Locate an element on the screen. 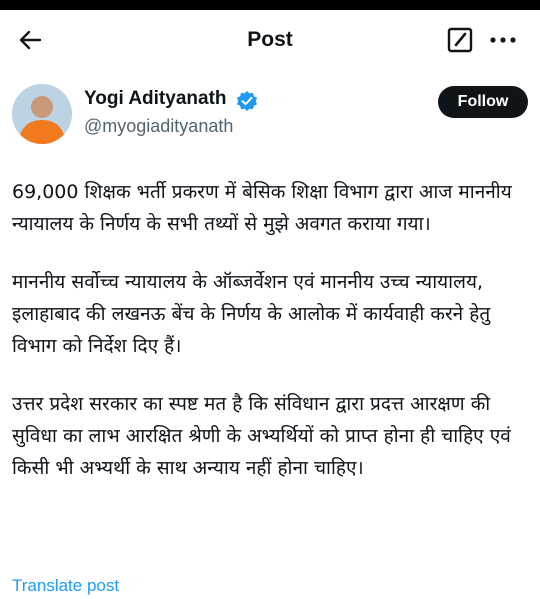  author-name: Yogi Adityanath is located at coordinates (155, 99).